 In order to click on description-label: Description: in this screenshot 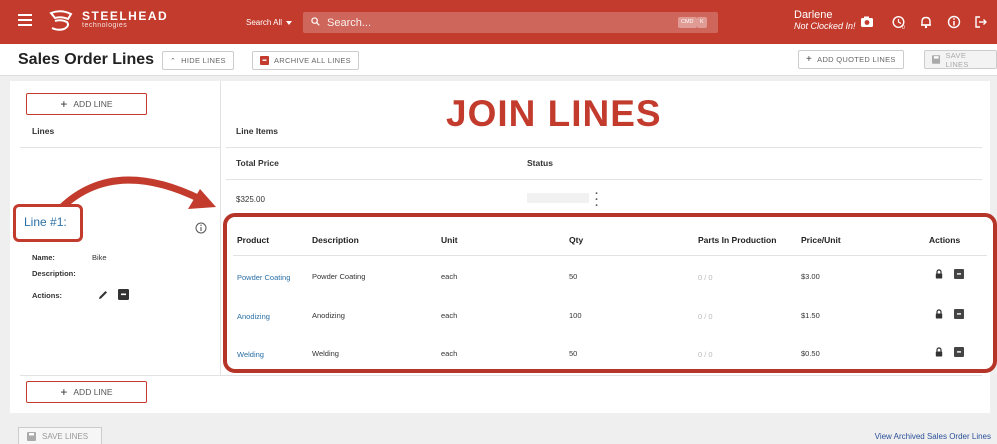, I will do `click(54, 273)`.